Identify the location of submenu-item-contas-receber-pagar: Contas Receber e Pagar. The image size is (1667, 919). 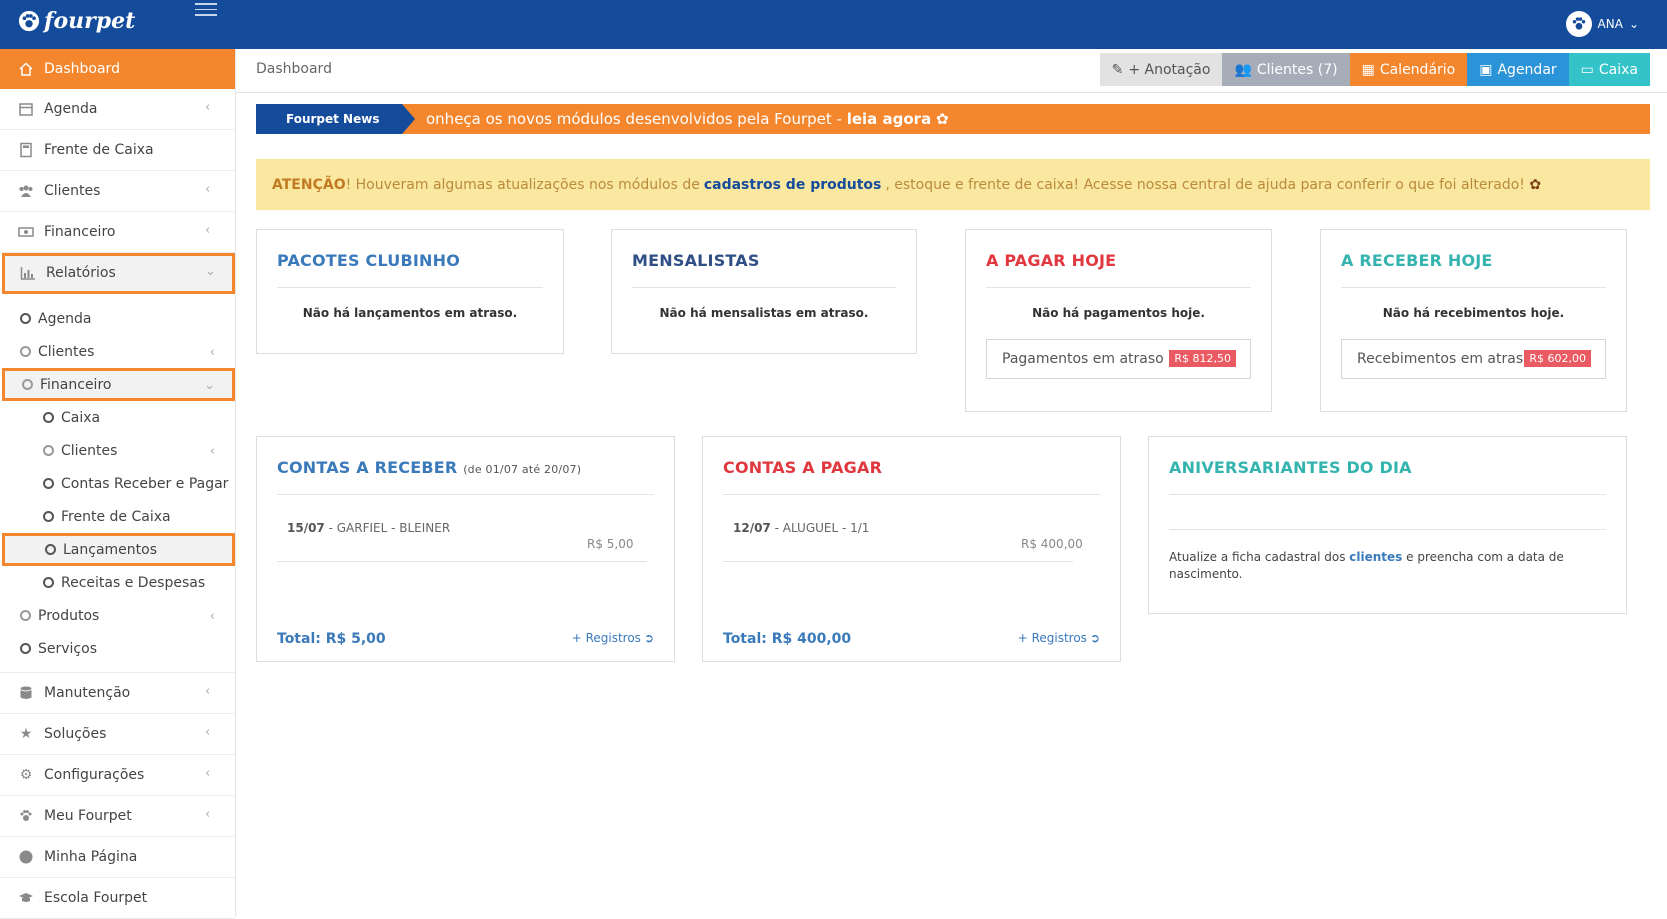
(117, 483).